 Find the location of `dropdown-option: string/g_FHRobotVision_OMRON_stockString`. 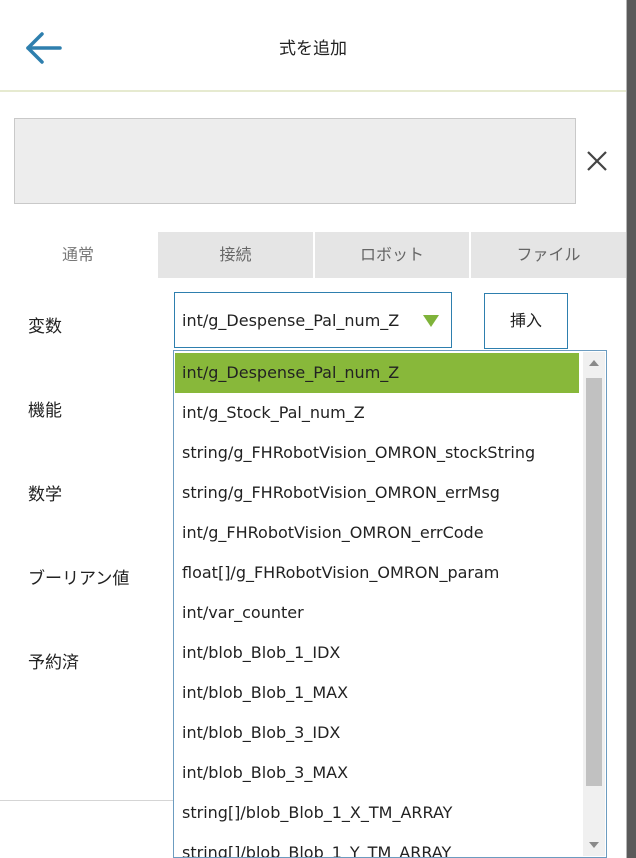

dropdown-option: string/g_FHRobotVision_OMRON_stockString is located at coordinates (377, 453).